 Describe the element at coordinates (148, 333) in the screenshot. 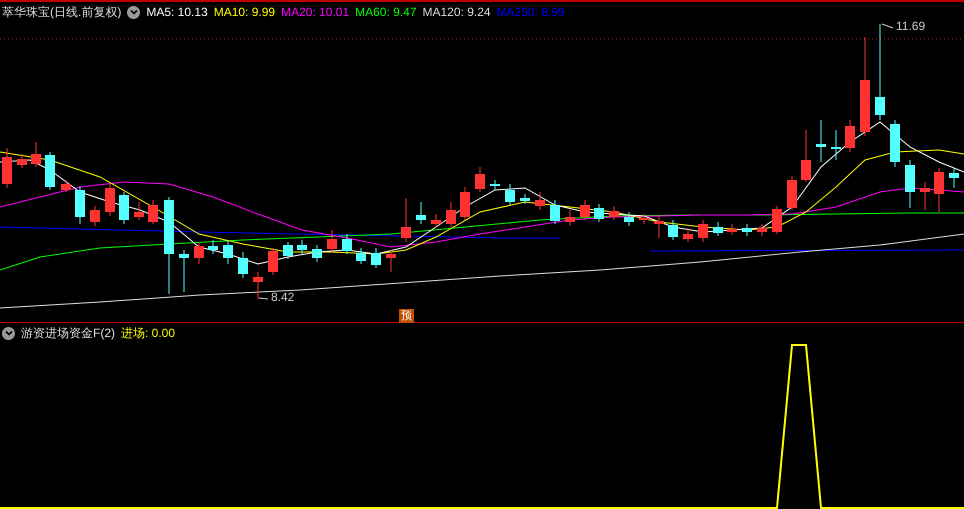

I see `indicator-value: 进场: 0.00` at that location.